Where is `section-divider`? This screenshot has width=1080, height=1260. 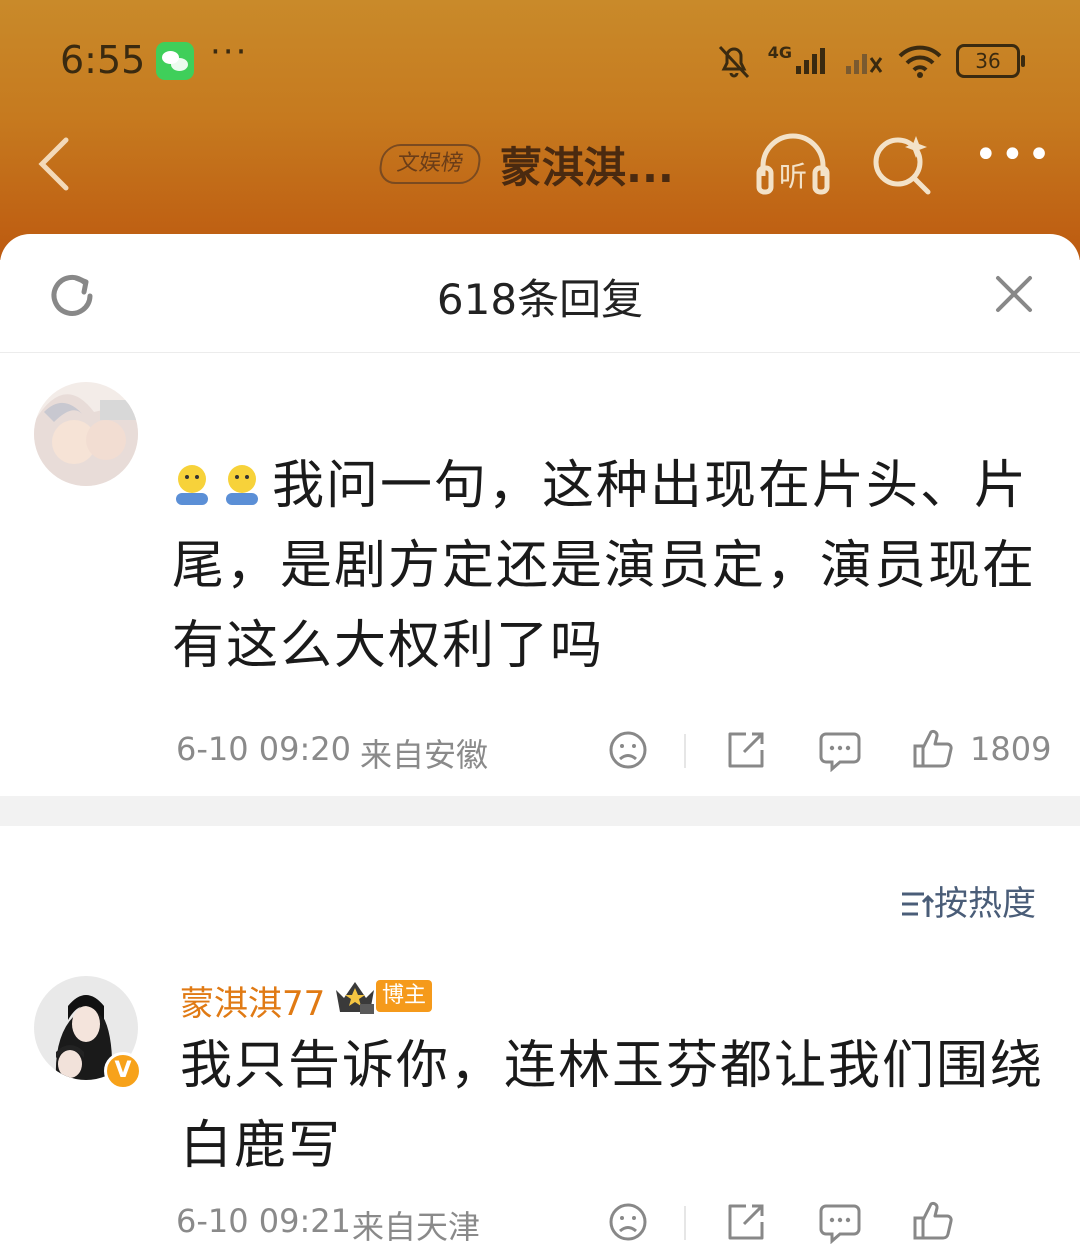 section-divider is located at coordinates (540, 811).